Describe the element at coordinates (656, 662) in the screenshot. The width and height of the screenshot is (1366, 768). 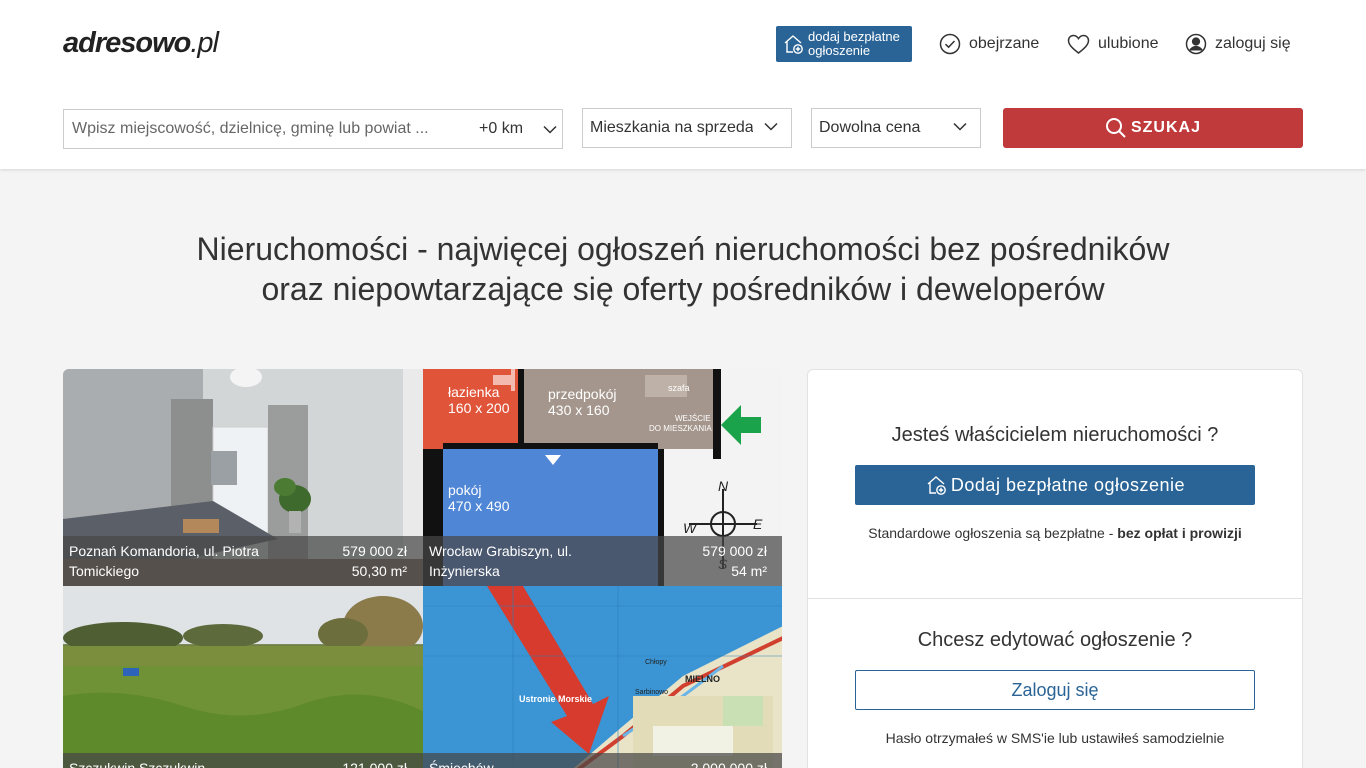
I see `map-label-4: Chłopy` at that location.